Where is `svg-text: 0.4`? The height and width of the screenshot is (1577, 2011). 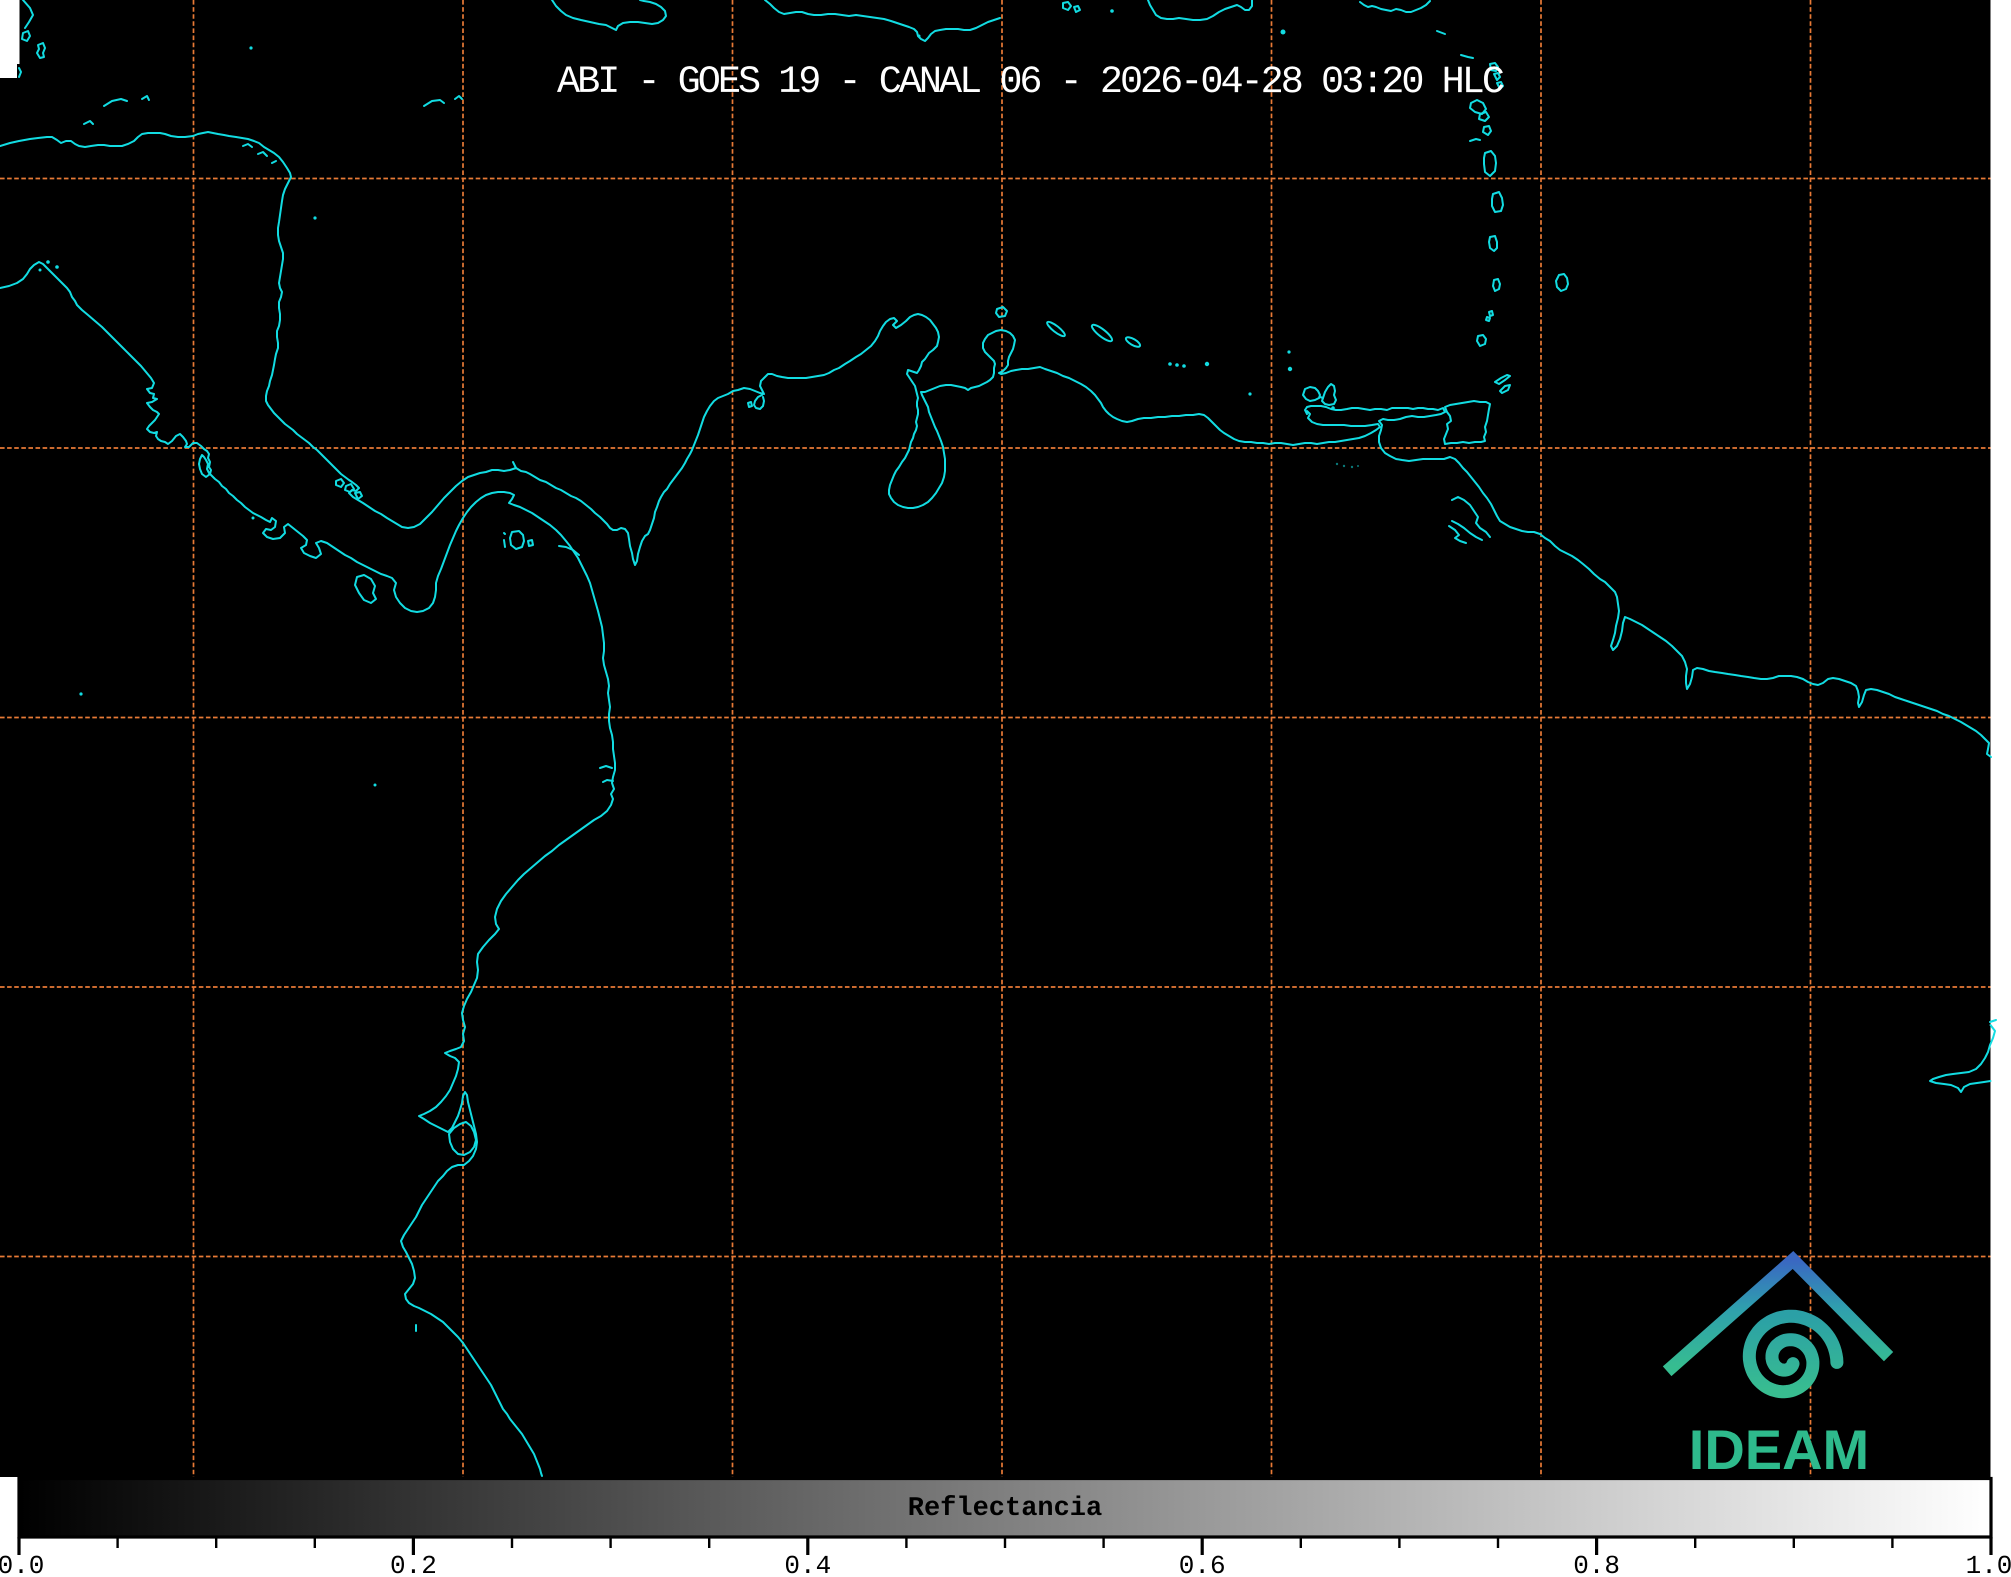 svg-text: 0.4 is located at coordinates (807, 1564).